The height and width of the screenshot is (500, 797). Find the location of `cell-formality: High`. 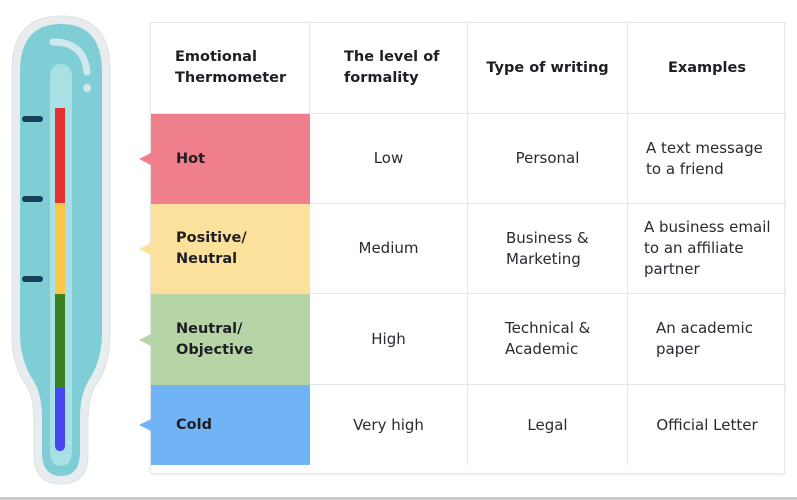

cell-formality: High is located at coordinates (389, 339).